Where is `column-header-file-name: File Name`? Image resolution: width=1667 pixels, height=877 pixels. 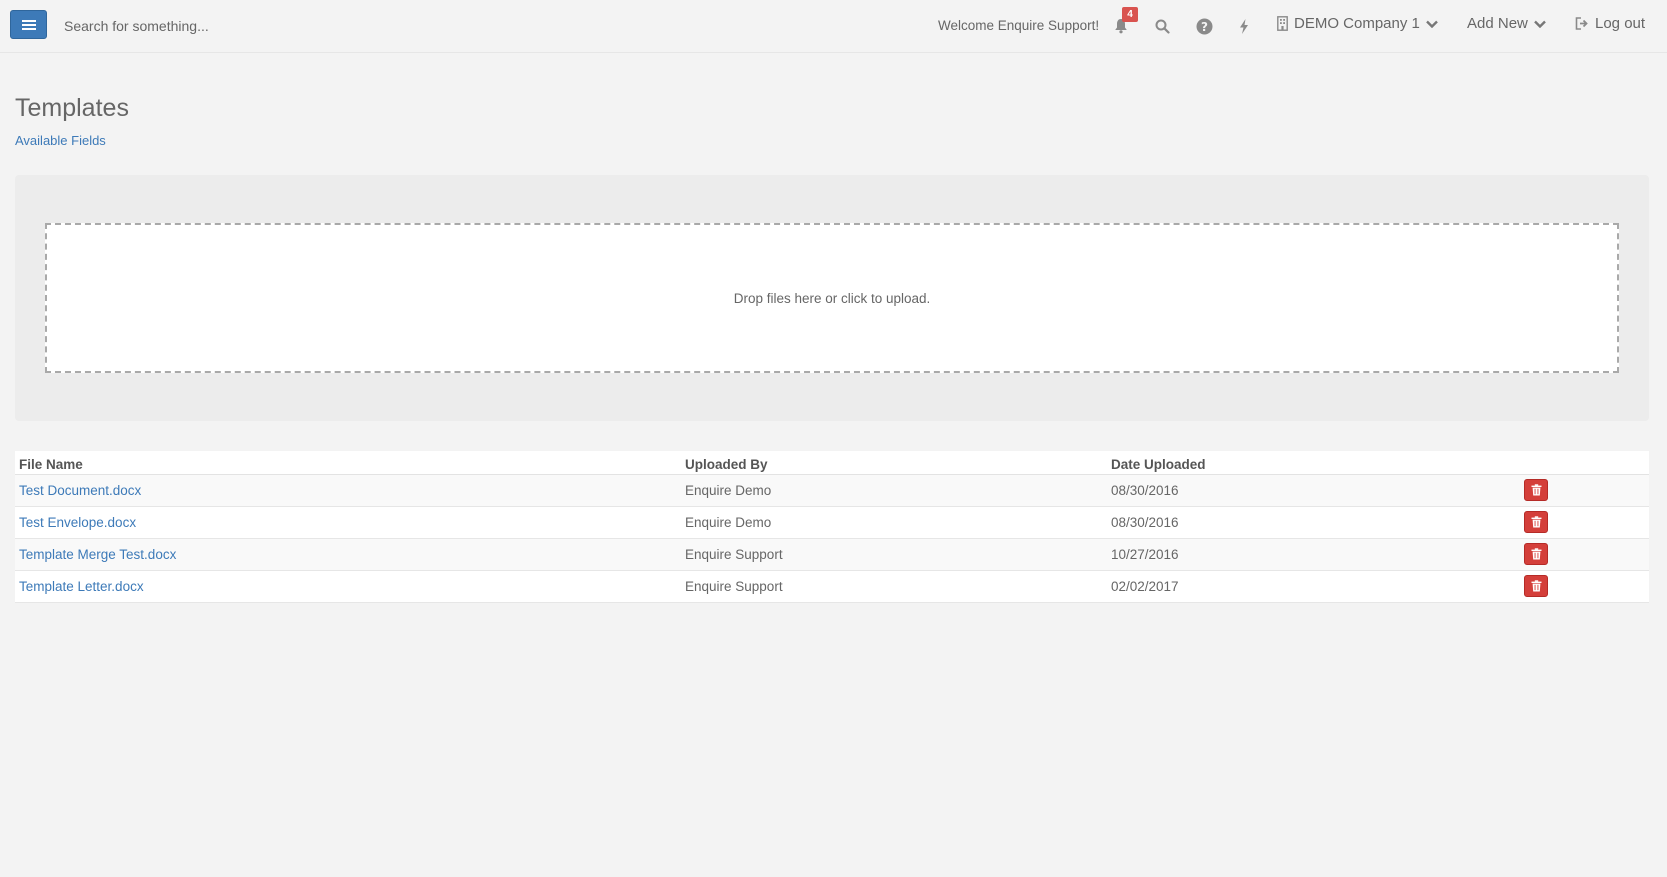
column-header-file-name: File Name is located at coordinates (348, 463).